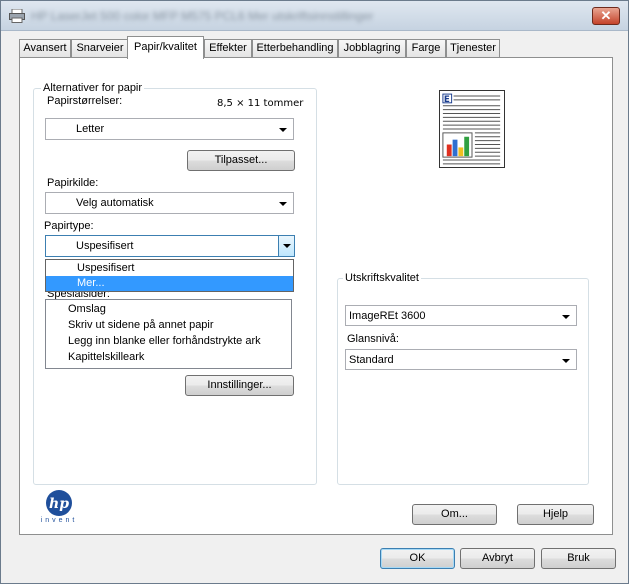  Describe the element at coordinates (387, 316) in the screenshot. I see `print-quality-value: ImageREt 3600` at that location.